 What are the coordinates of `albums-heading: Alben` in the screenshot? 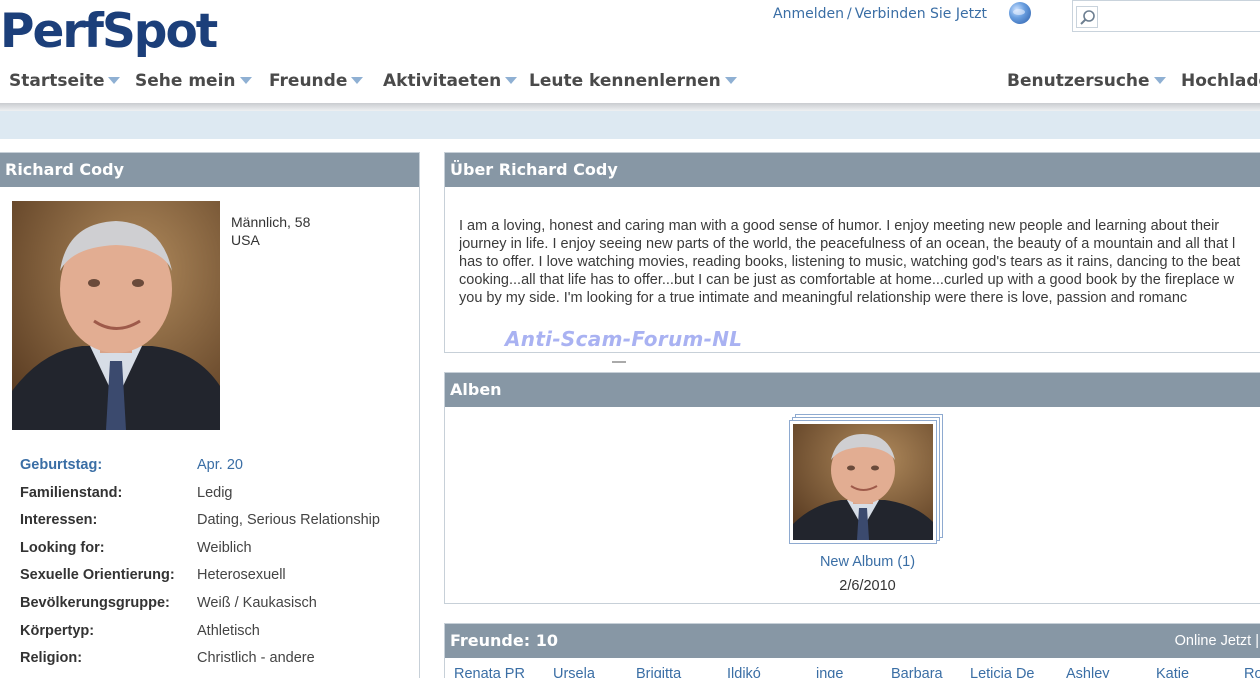 It's located at (852, 390).